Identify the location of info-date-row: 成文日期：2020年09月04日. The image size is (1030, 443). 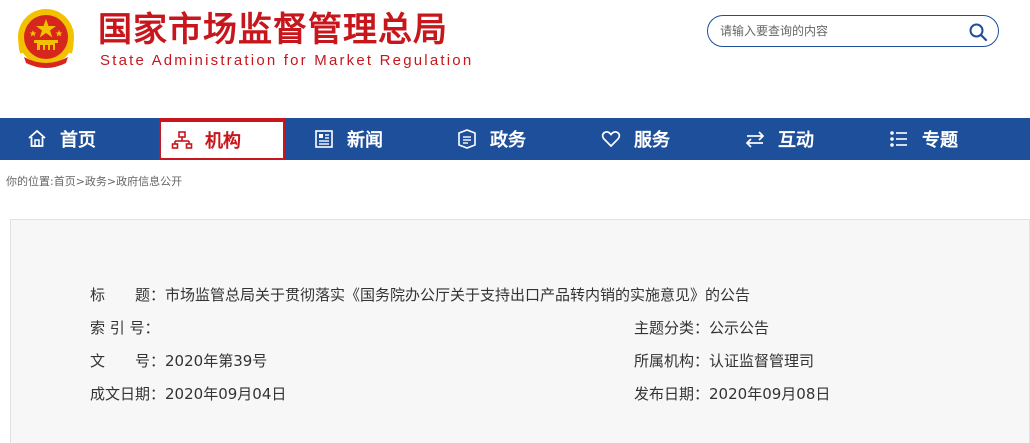
(188, 394).